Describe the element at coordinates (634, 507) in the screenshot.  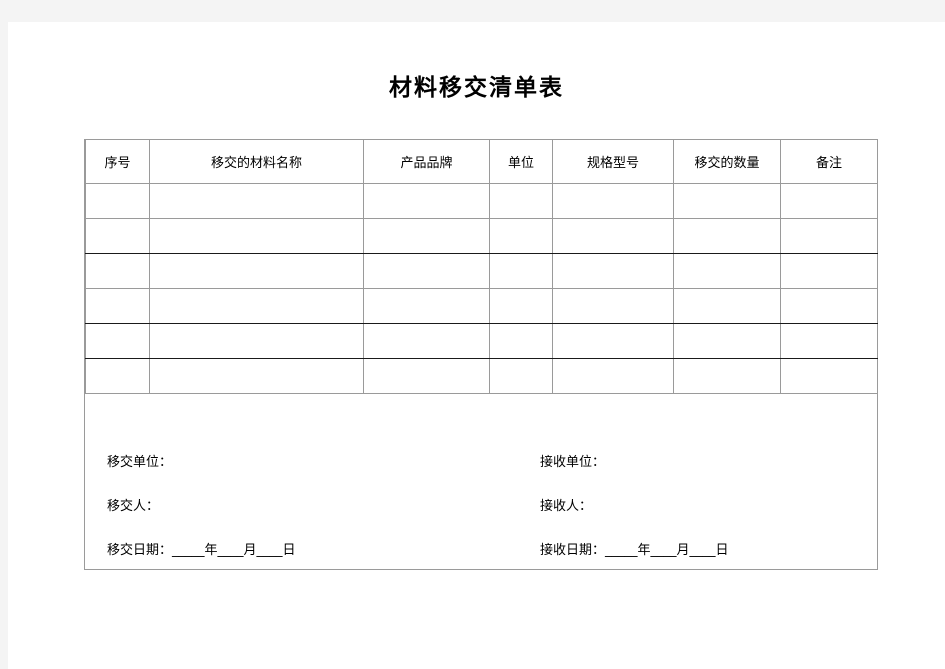
I see `receiver-person-label: 接收人：` at that location.